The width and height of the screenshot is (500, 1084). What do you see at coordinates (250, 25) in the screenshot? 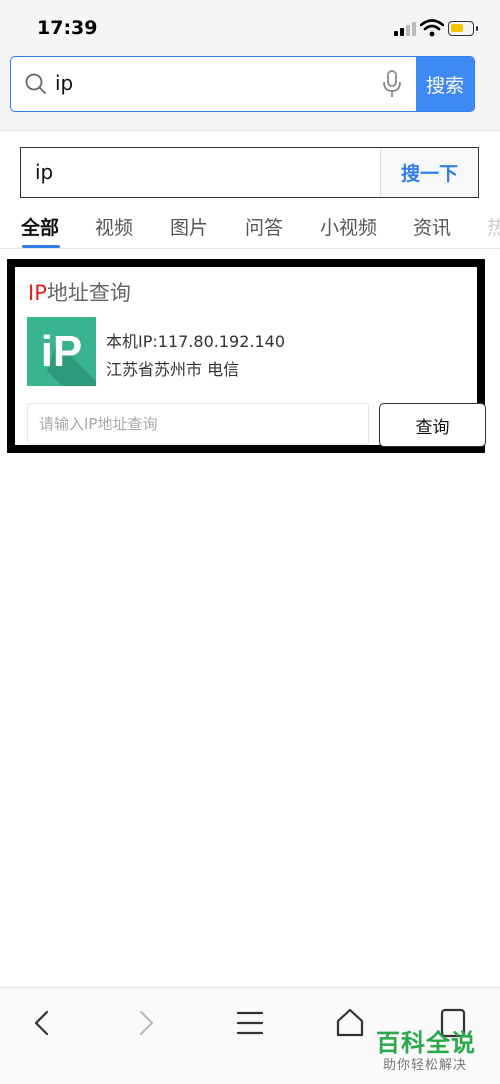
I see `status-bar: 17:39` at bounding box center [250, 25].